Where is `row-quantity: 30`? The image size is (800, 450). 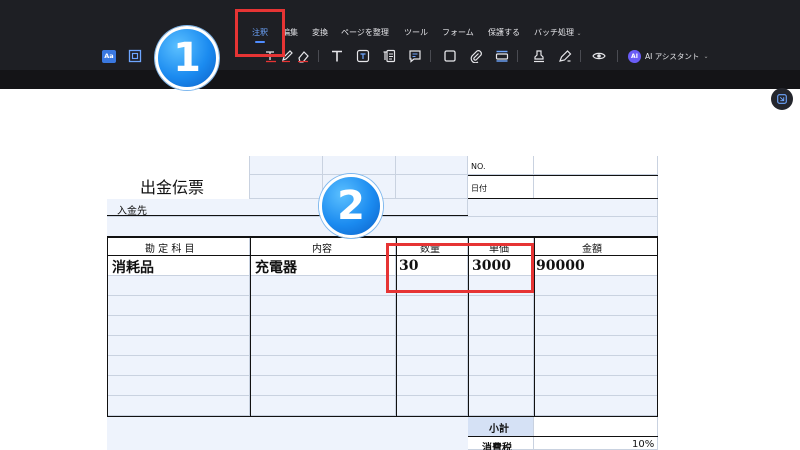
row-quantity: 30 is located at coordinates (408, 266).